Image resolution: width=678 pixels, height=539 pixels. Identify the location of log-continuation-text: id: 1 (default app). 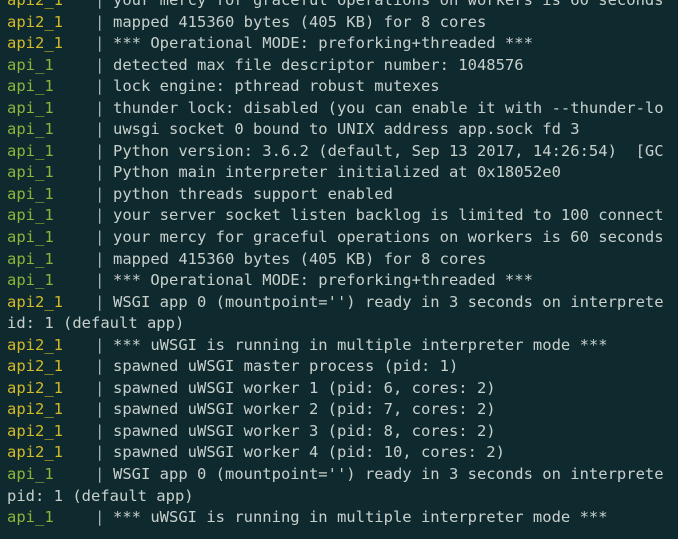
(96, 323).